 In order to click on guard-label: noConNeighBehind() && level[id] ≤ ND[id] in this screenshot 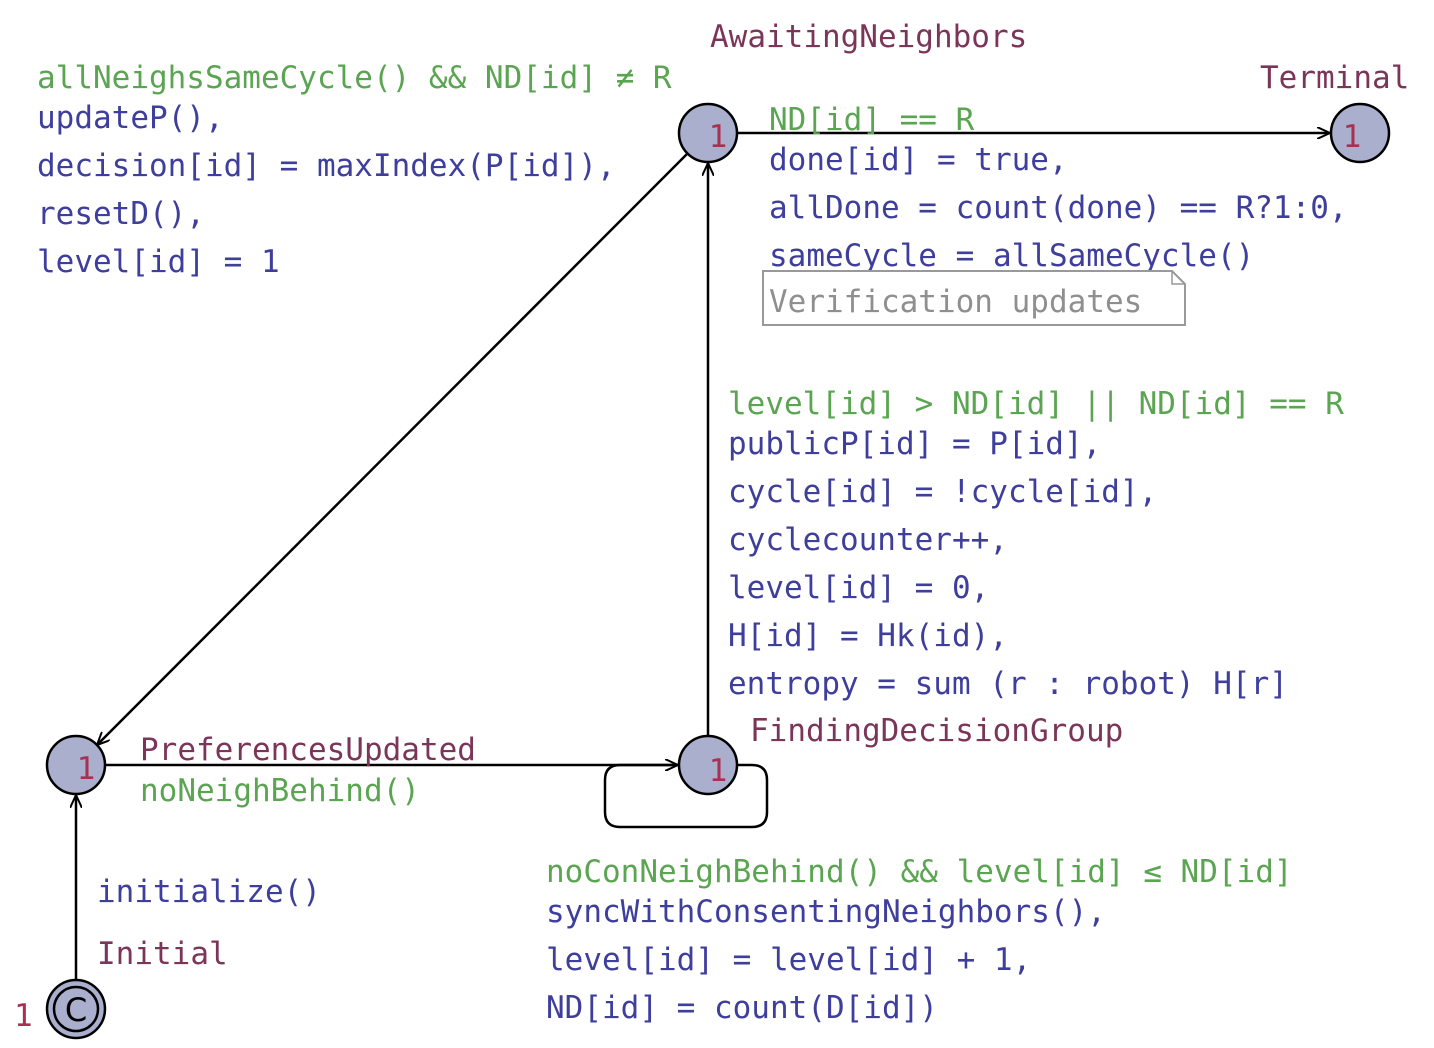, I will do `click(919, 872)`.